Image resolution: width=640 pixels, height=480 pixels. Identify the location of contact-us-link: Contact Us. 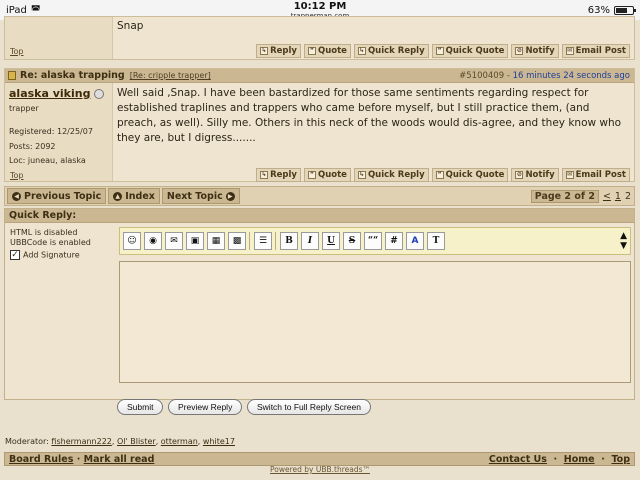
(518, 459).